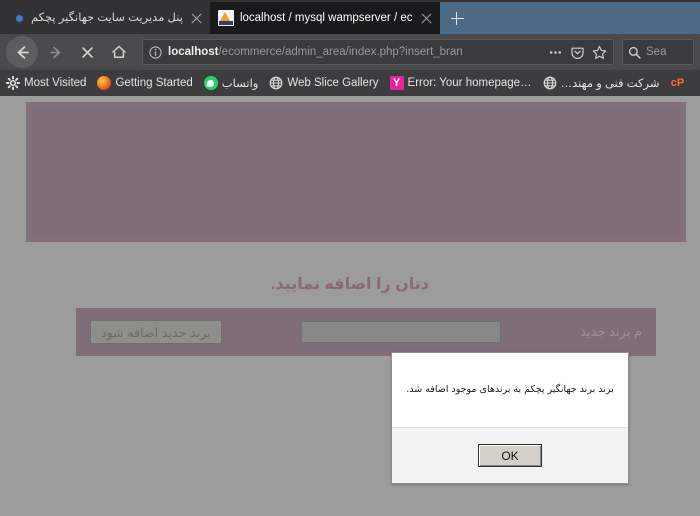  I want to click on cpanel-icon: cP, so click(677, 83).